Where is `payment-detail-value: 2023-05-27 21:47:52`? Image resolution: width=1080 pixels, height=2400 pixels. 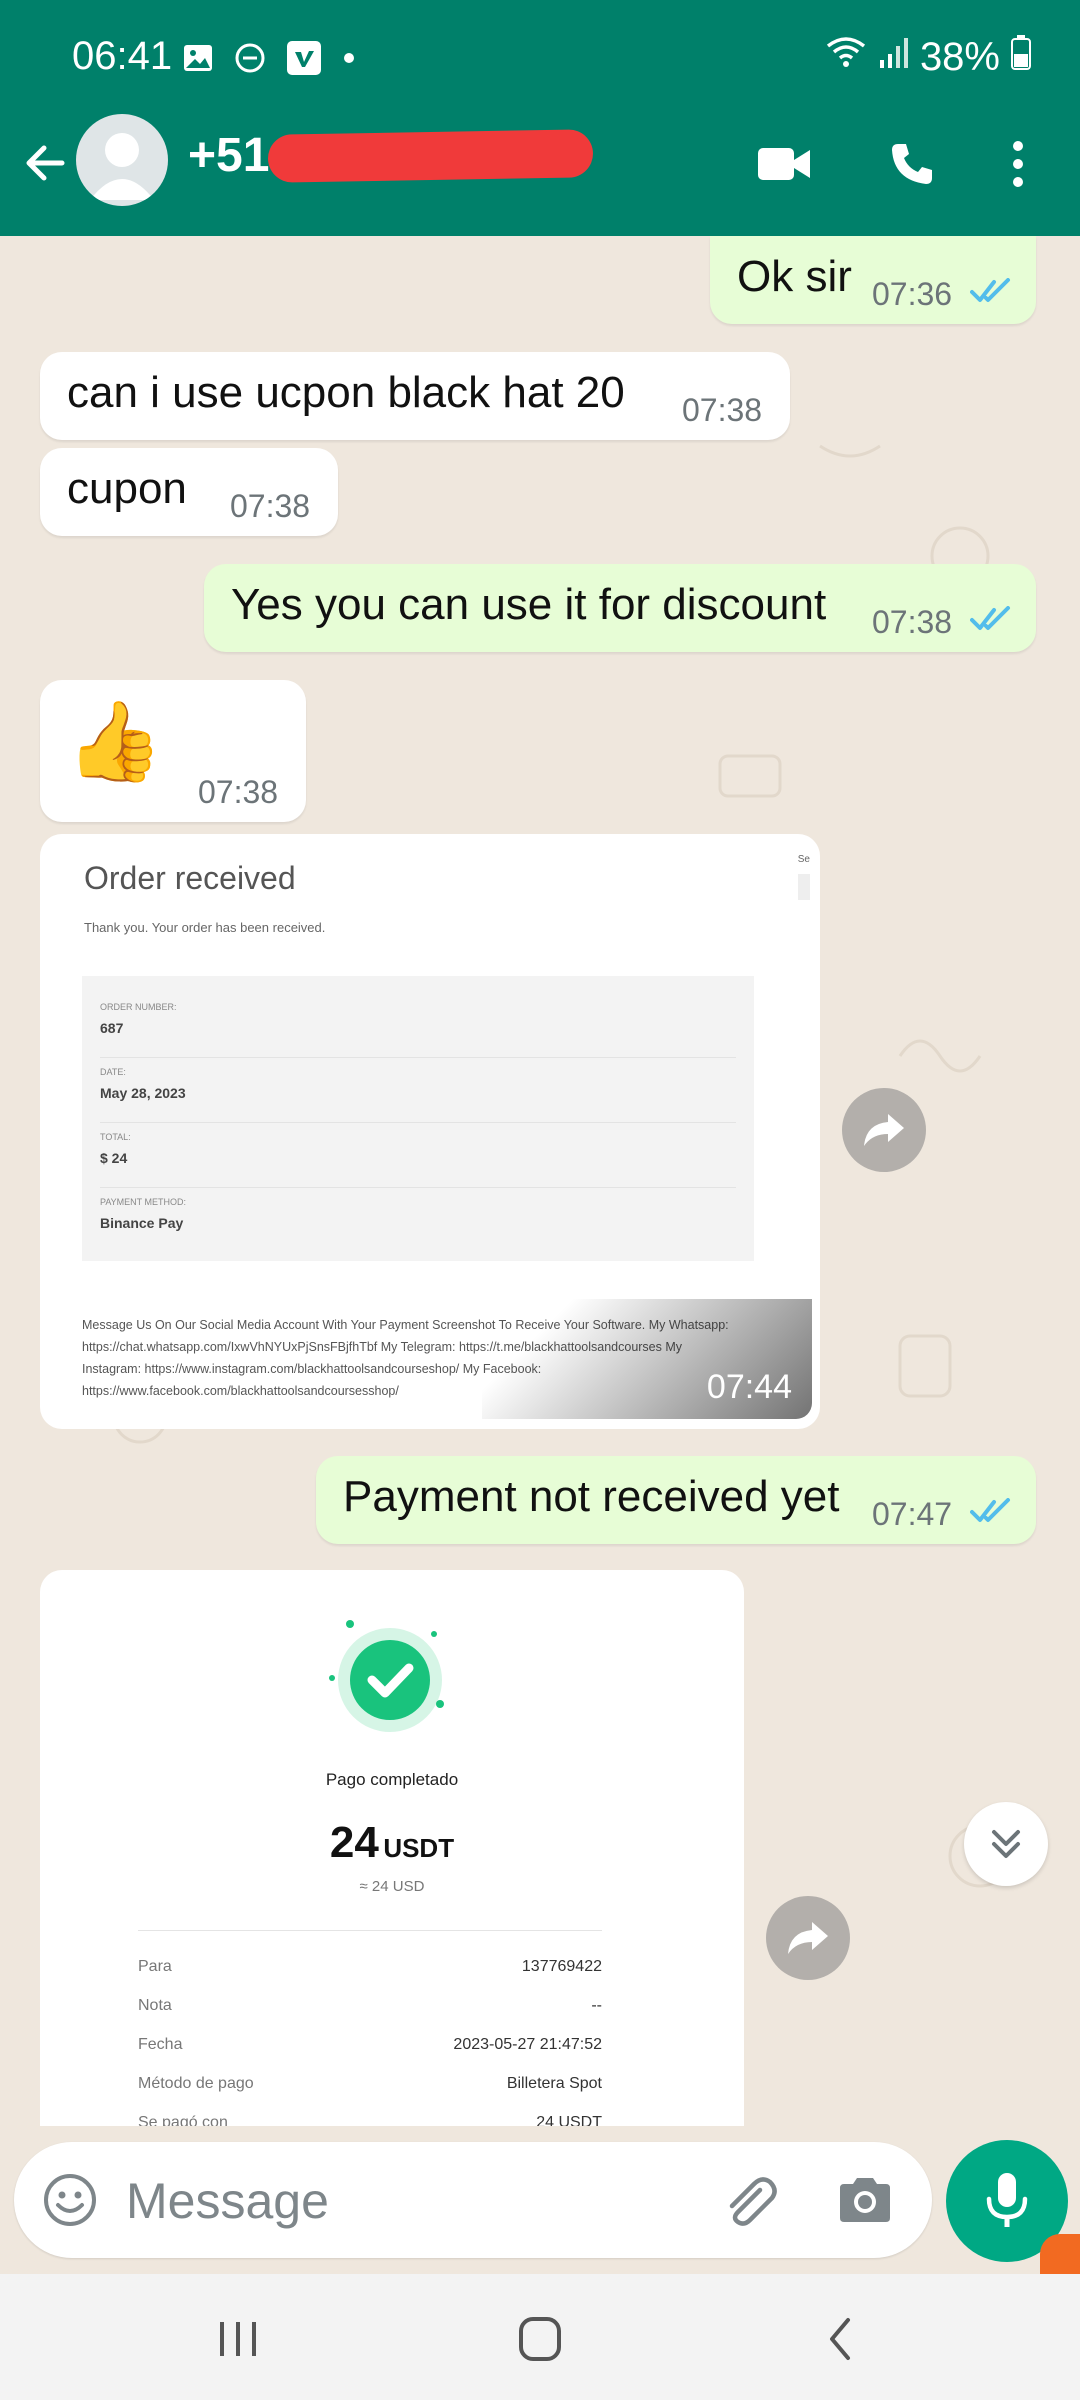 payment-detail-value: 2023-05-27 21:47:52 is located at coordinates (527, 2044).